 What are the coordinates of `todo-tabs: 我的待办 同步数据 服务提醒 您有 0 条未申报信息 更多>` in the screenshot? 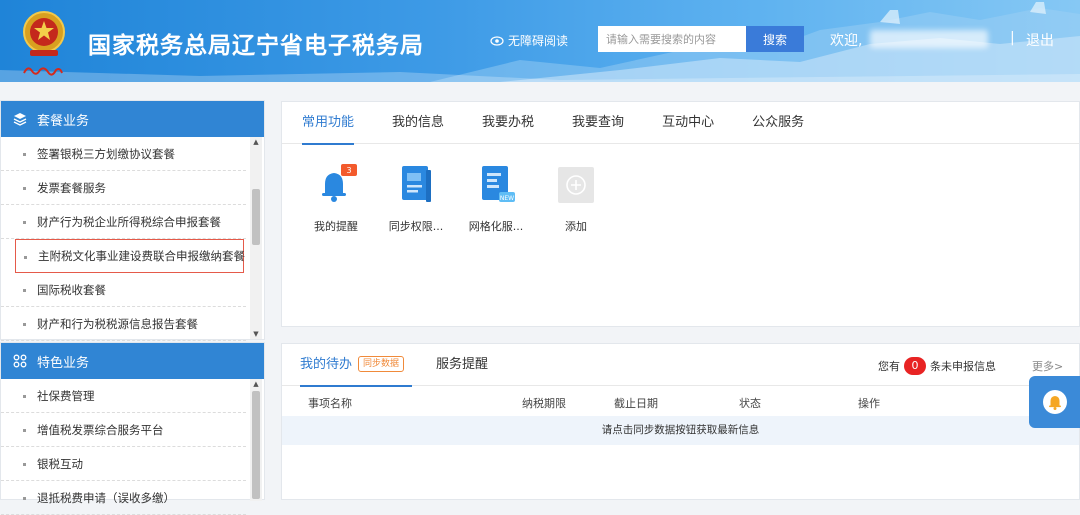 It's located at (680, 365).